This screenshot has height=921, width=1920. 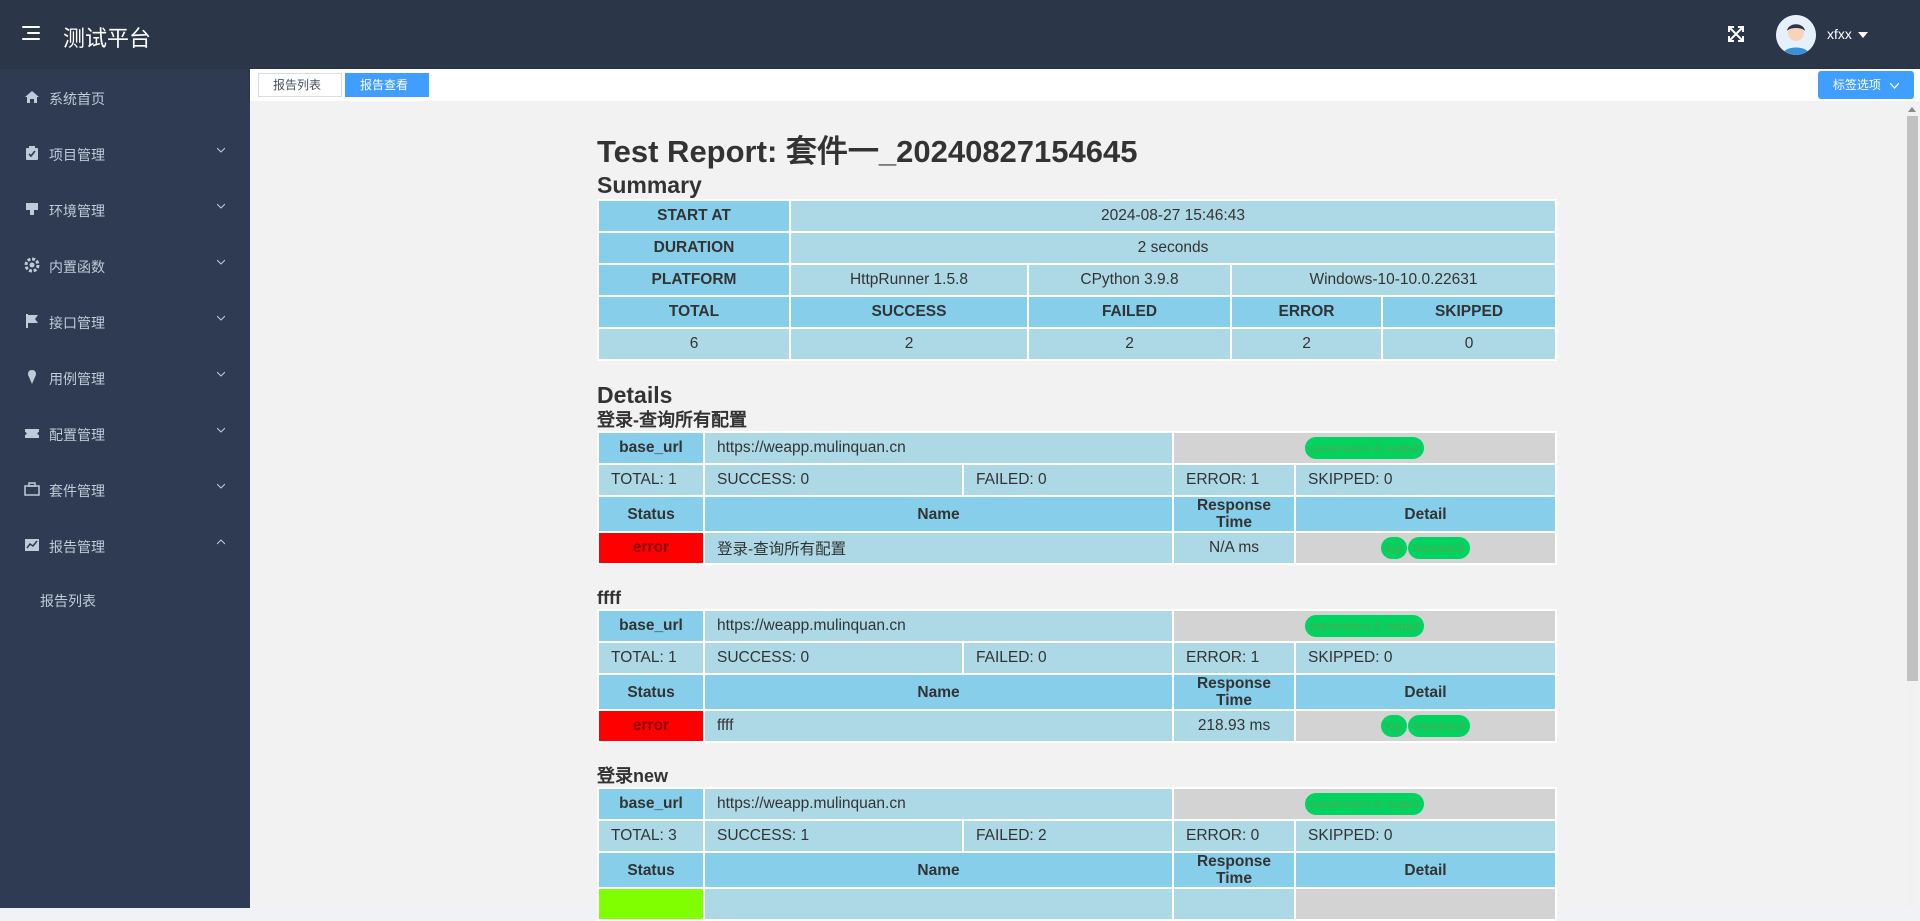 I want to click on case-name: 登录-查询所有配置, so click(x=938, y=548).